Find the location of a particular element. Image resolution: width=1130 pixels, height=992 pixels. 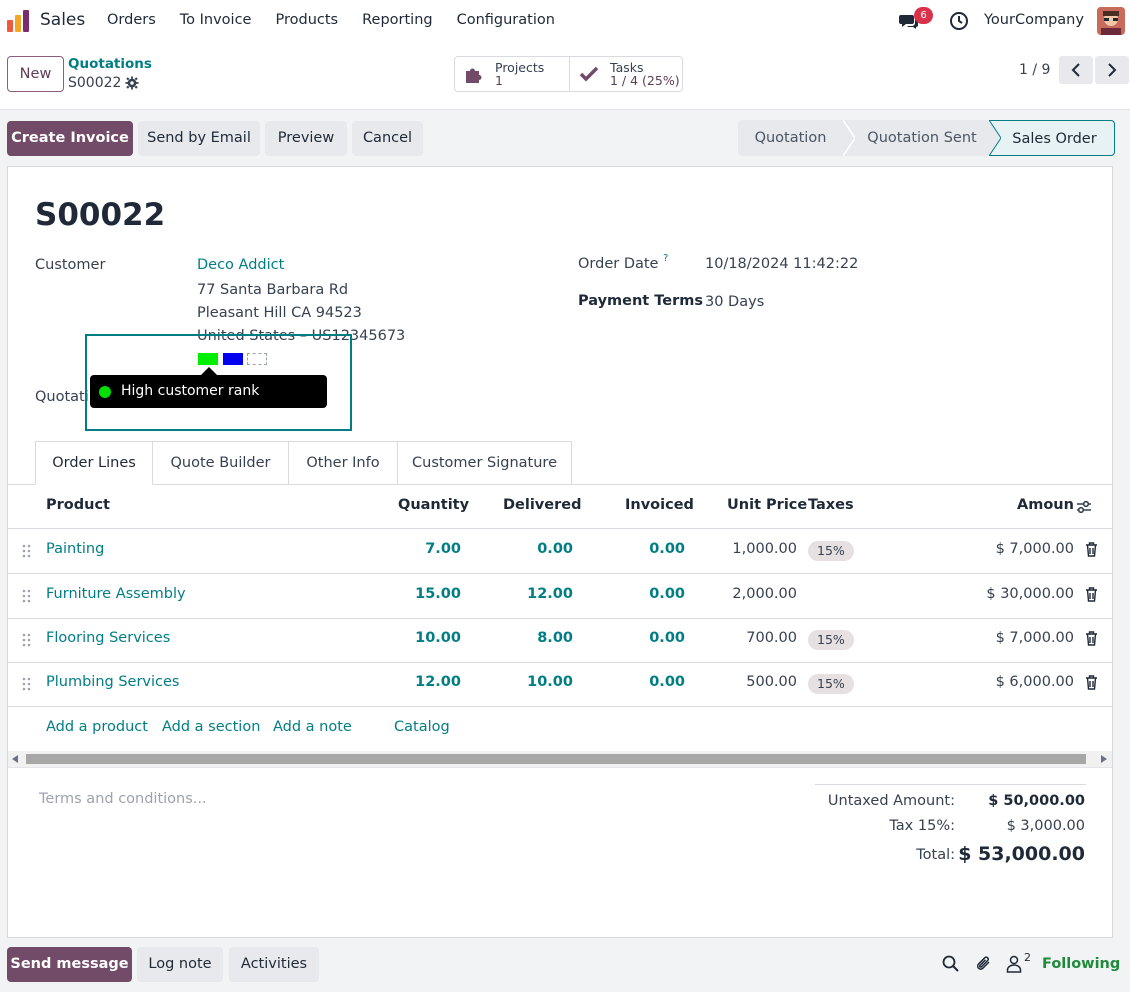

row-unit-price: 2,000.00 is located at coordinates (764, 594).